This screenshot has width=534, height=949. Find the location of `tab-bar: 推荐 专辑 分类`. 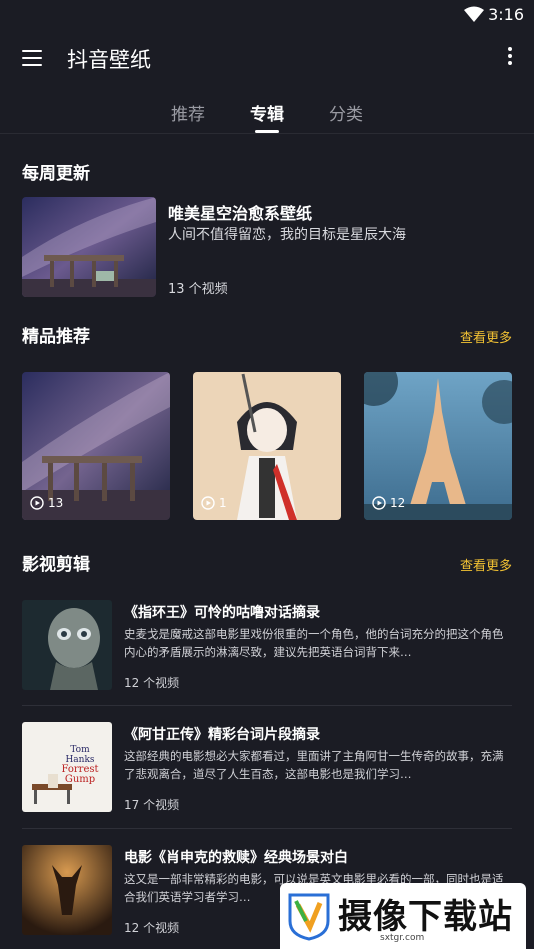

tab-bar: 推荐 专辑 分类 is located at coordinates (267, 110).